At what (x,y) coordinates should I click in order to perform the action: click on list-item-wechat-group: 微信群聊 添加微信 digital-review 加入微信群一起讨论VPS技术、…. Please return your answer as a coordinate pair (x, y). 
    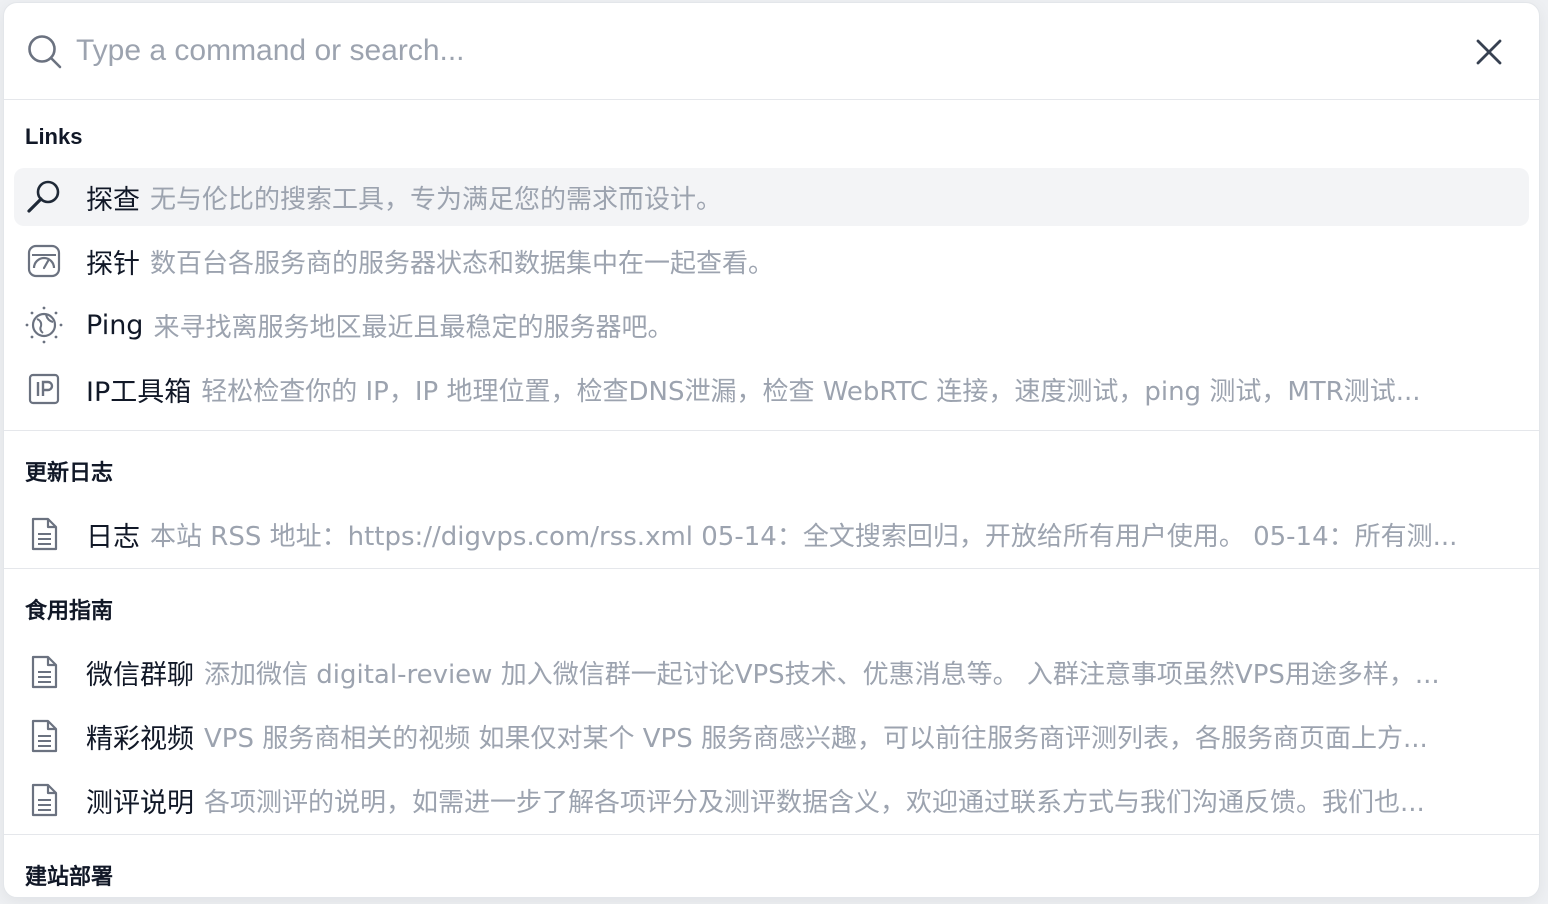
    Looking at the image, I should click on (771, 672).